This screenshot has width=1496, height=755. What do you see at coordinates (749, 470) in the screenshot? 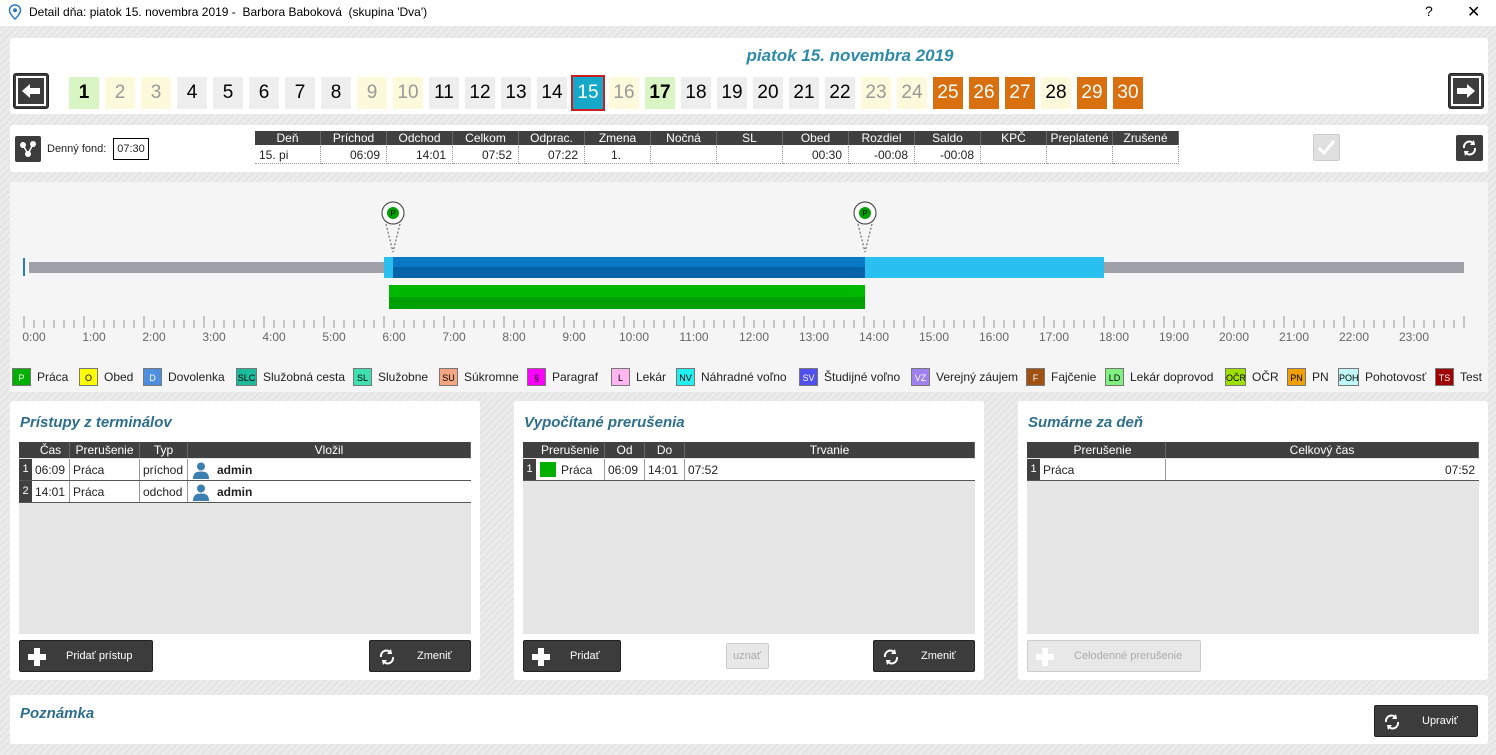
I see `computed-row: 1 Práca 06:09 14:01 07:52` at bounding box center [749, 470].